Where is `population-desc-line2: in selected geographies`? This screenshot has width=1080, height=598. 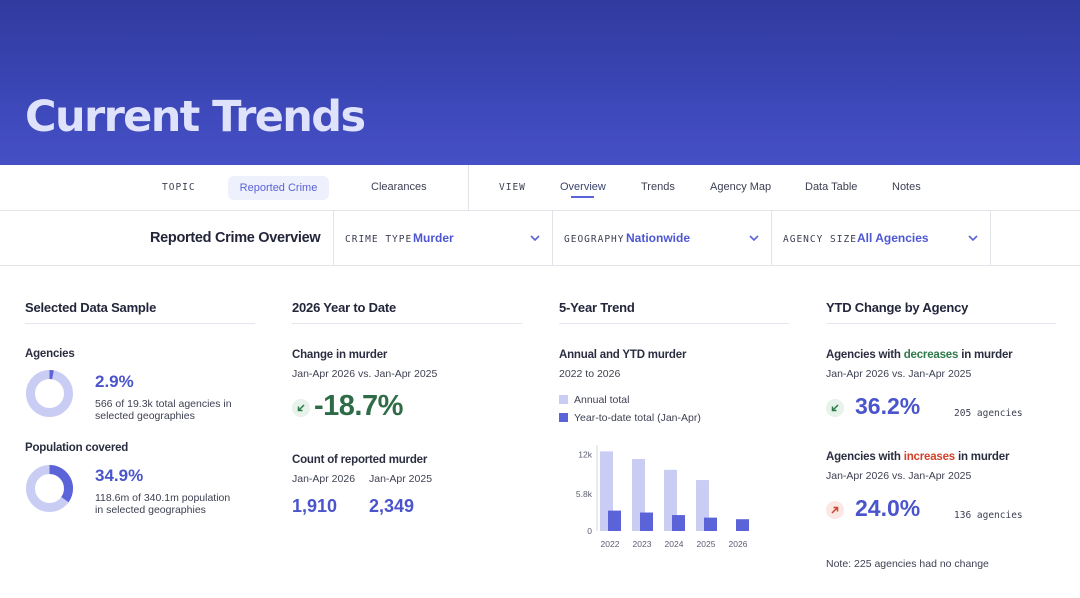 population-desc-line2: in selected geographies is located at coordinates (150, 510).